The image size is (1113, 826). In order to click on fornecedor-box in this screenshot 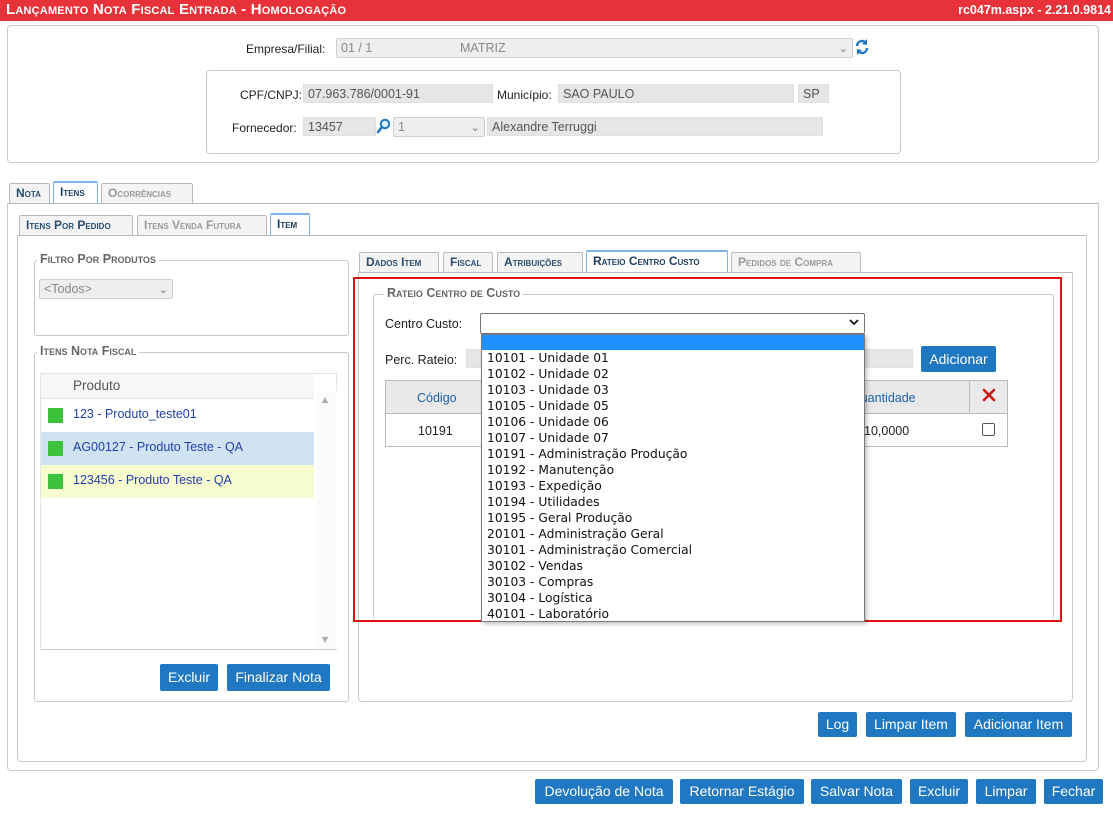, I will do `click(553, 112)`.